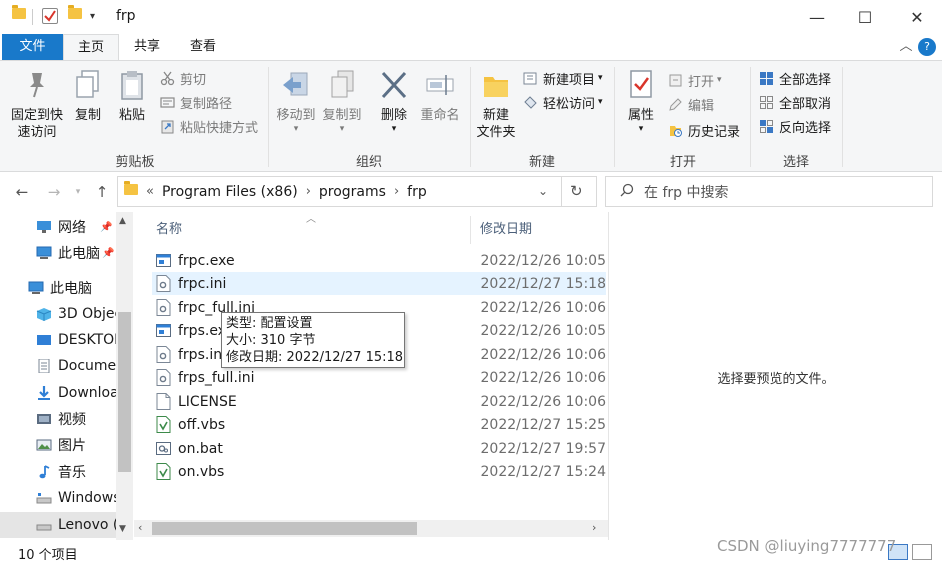  What do you see at coordinates (163, 260) in the screenshot?
I see `exe-file-icon` at bounding box center [163, 260].